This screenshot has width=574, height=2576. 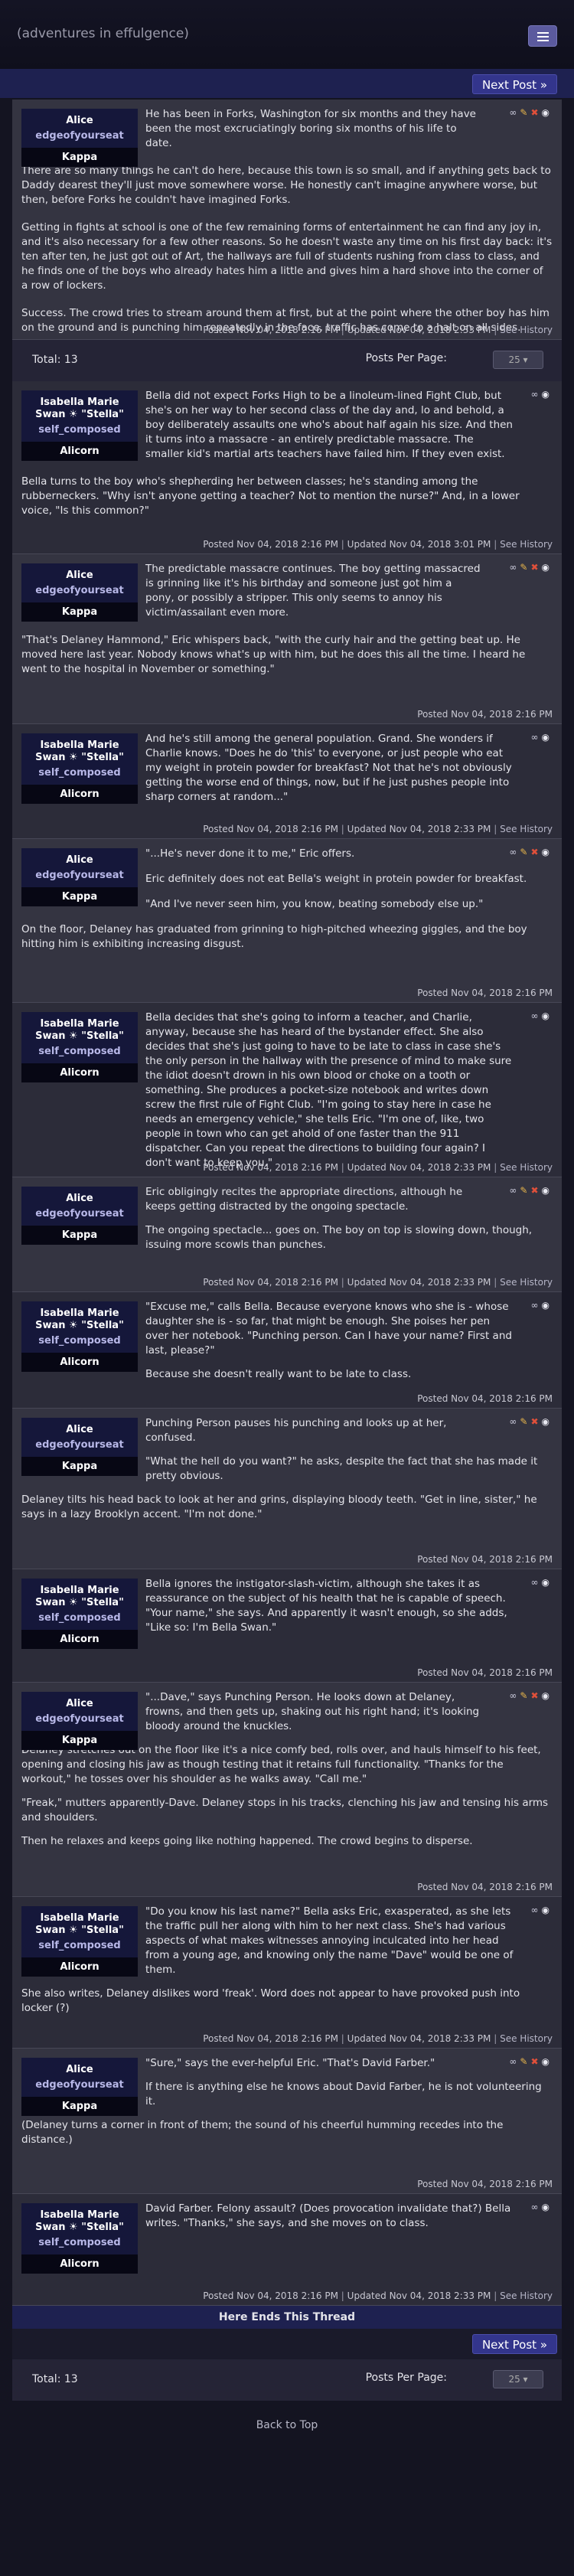 I want to click on menu-button, so click(x=542, y=36).